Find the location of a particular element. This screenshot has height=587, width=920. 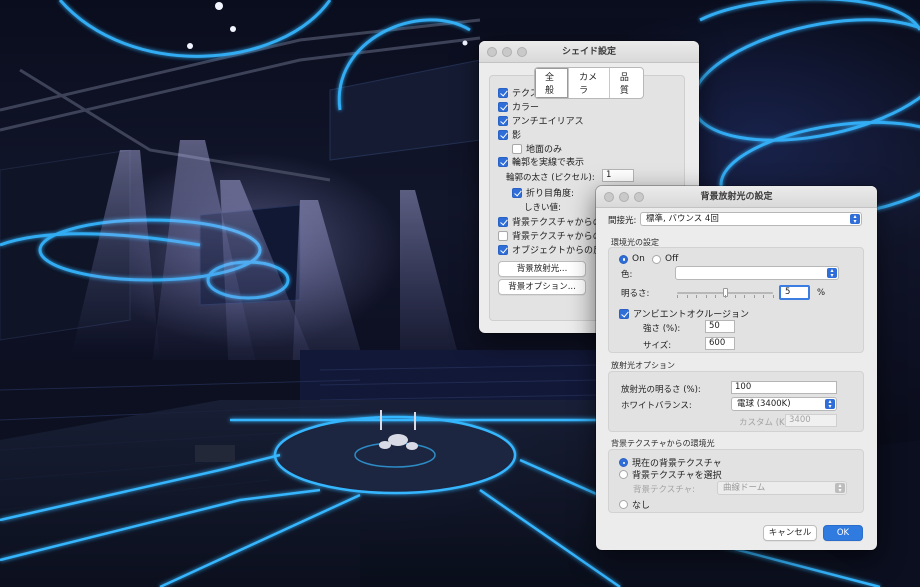

tab-quality: 品質 is located at coordinates (625, 83).